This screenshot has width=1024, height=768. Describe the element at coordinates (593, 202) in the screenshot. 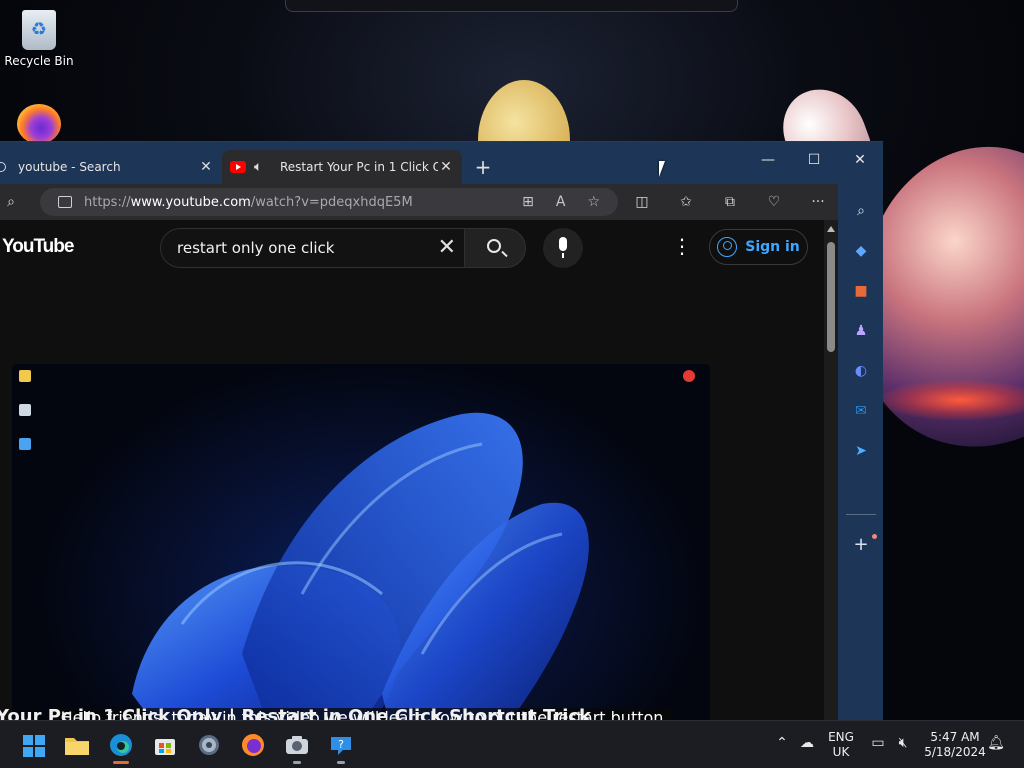

I see `favorite-star-icon: ☆` at that location.